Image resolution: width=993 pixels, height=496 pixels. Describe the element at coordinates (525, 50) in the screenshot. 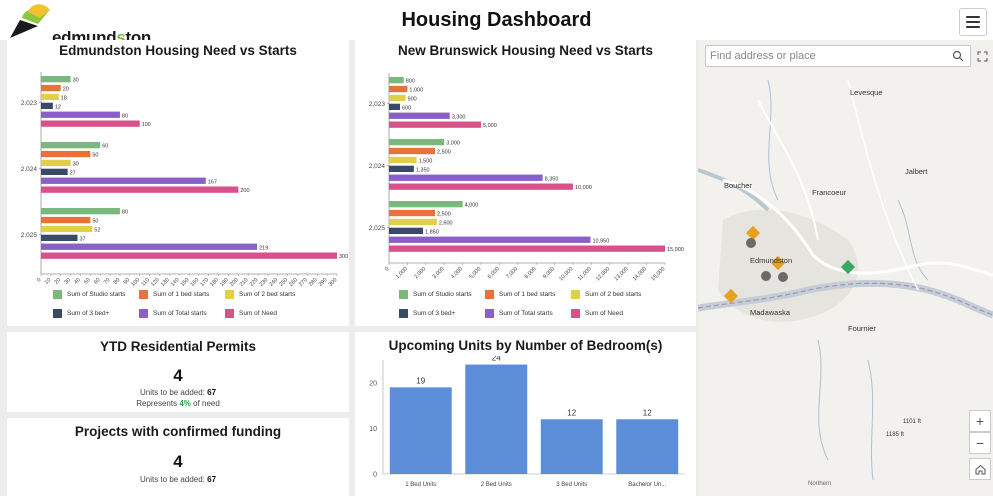

I see `nb-chart-title: New Brunswick Housing Need vs Starts` at that location.